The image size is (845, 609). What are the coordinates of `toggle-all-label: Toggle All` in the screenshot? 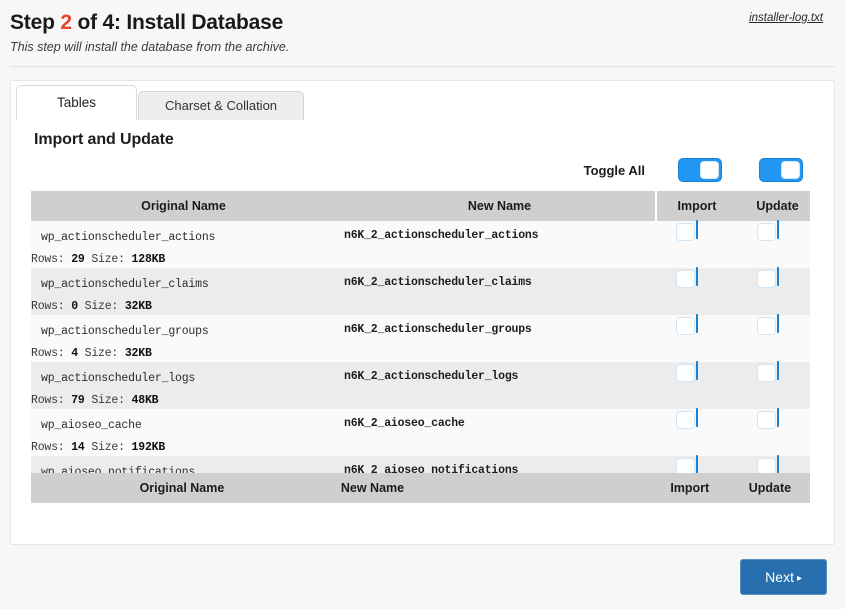 It's located at (614, 170).